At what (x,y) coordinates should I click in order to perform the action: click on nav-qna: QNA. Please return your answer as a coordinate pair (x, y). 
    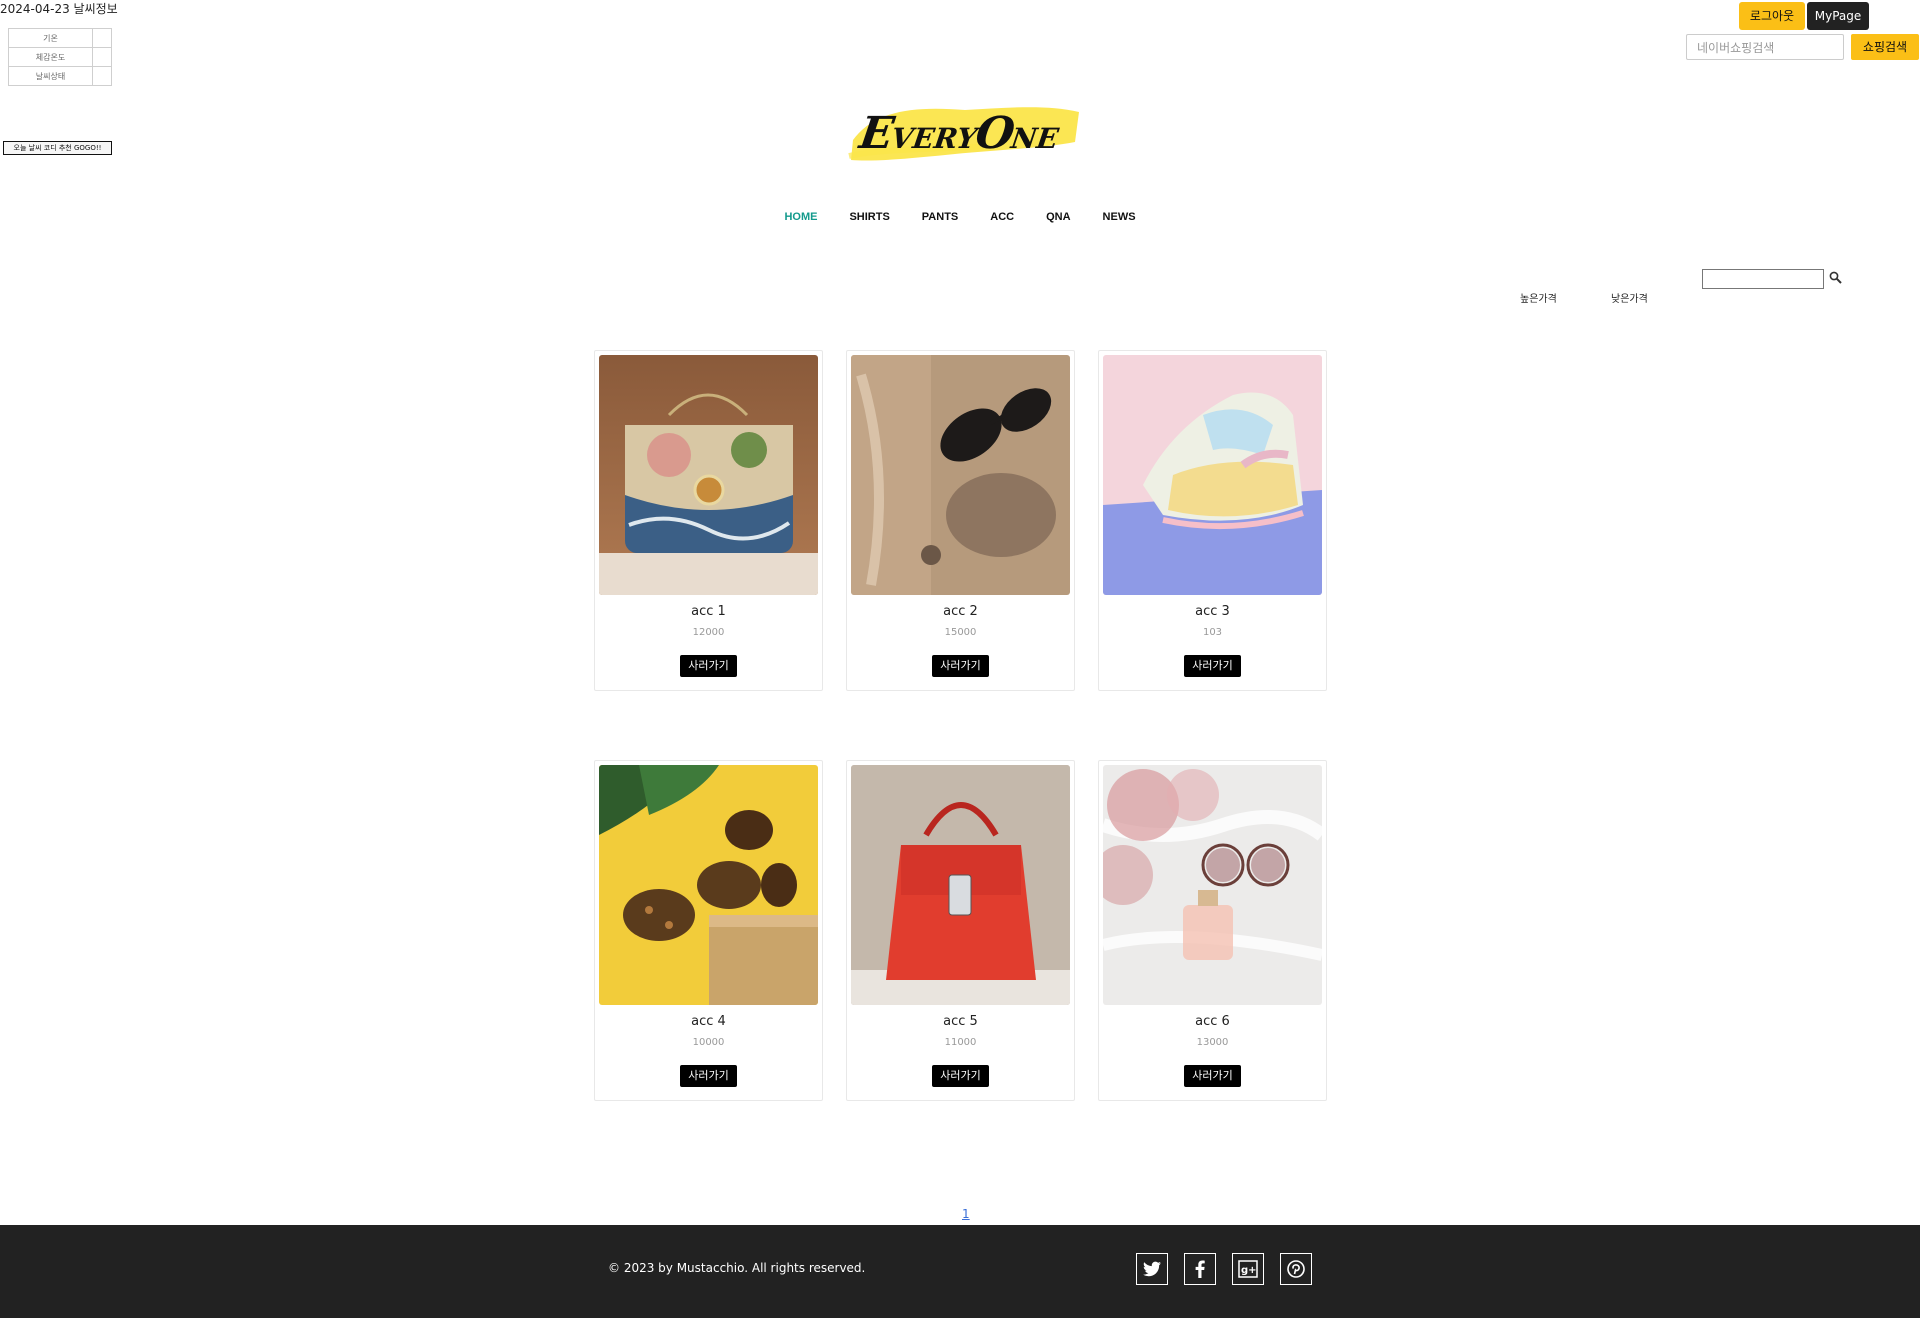
    Looking at the image, I should click on (1058, 217).